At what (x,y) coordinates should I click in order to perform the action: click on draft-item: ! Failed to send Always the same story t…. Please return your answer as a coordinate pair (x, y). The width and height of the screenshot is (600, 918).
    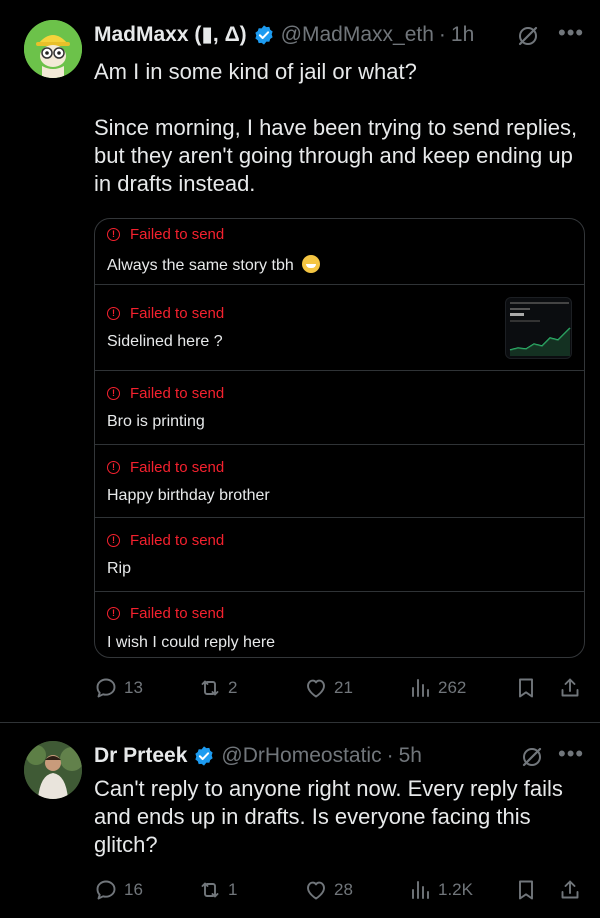
    Looking at the image, I should click on (339, 252).